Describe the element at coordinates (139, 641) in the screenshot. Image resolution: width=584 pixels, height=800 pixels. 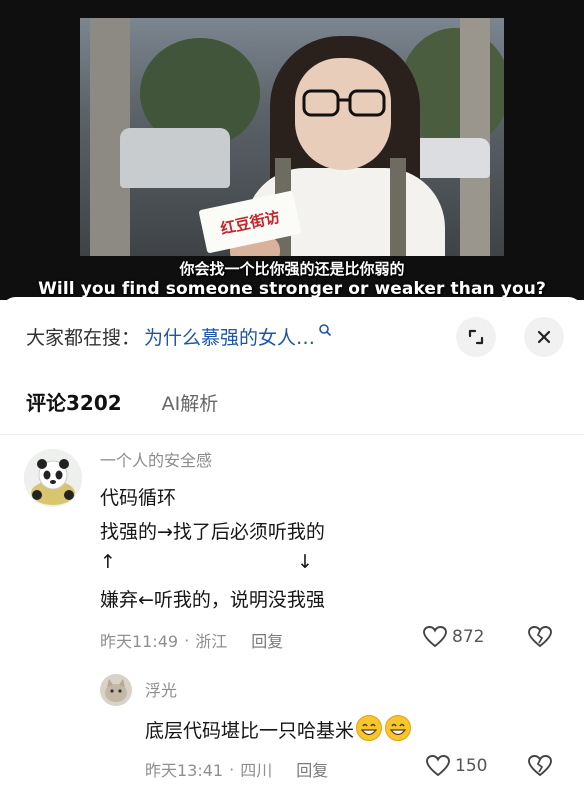
I see `comment-time: 昨天11:49` at that location.